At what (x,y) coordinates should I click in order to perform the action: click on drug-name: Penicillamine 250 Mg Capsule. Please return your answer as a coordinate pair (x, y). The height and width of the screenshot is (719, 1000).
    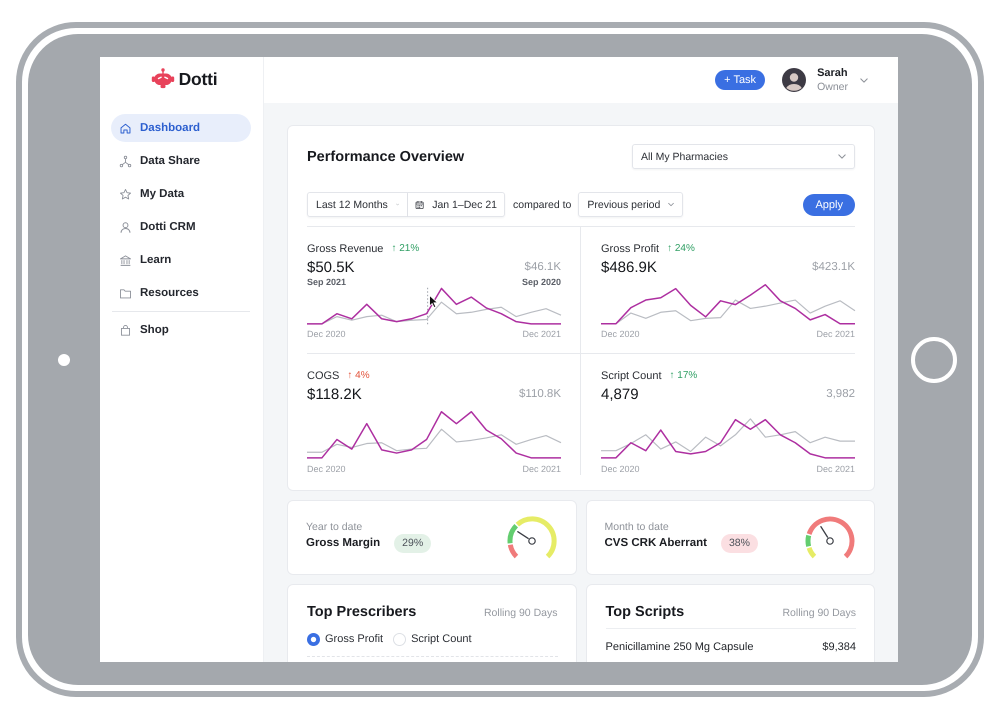
    Looking at the image, I should click on (680, 647).